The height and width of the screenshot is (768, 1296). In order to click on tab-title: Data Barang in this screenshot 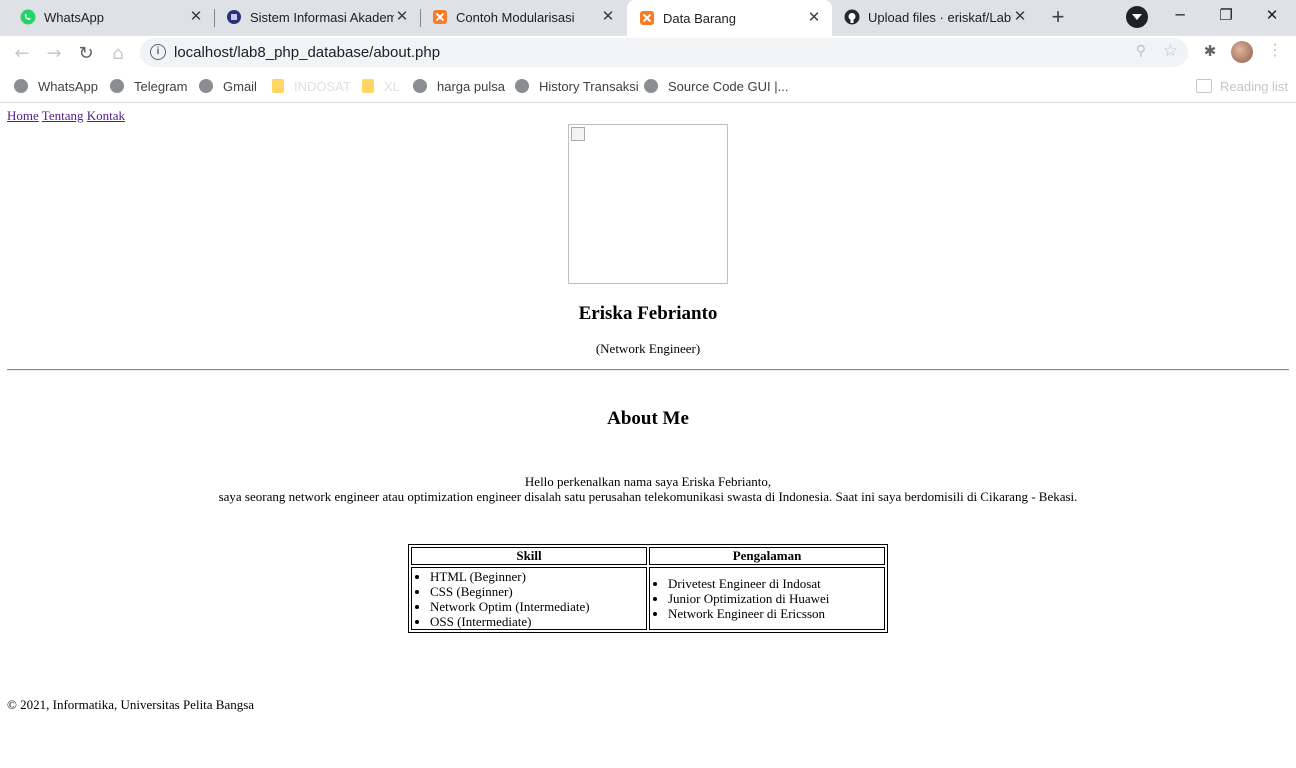, I will do `click(699, 18)`.